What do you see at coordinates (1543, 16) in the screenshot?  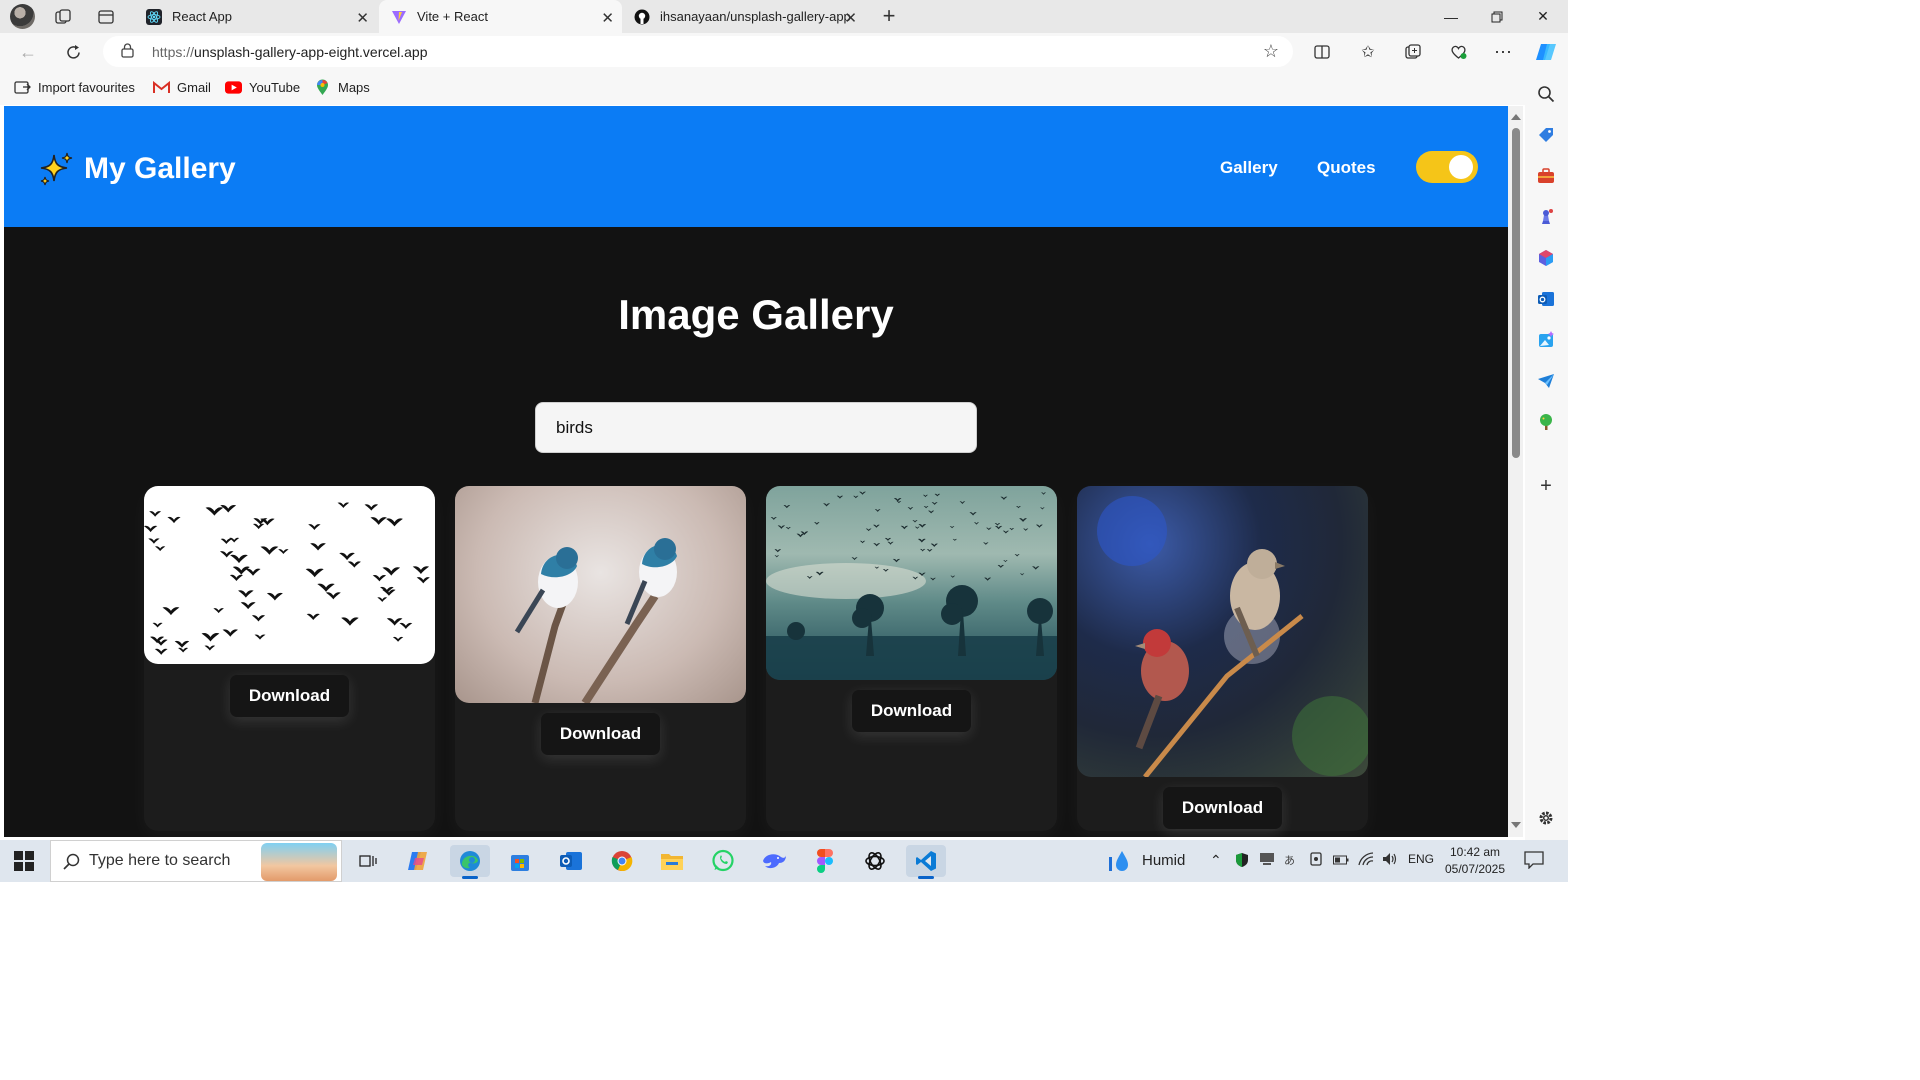 I see `close-window-icon: ✕` at bounding box center [1543, 16].